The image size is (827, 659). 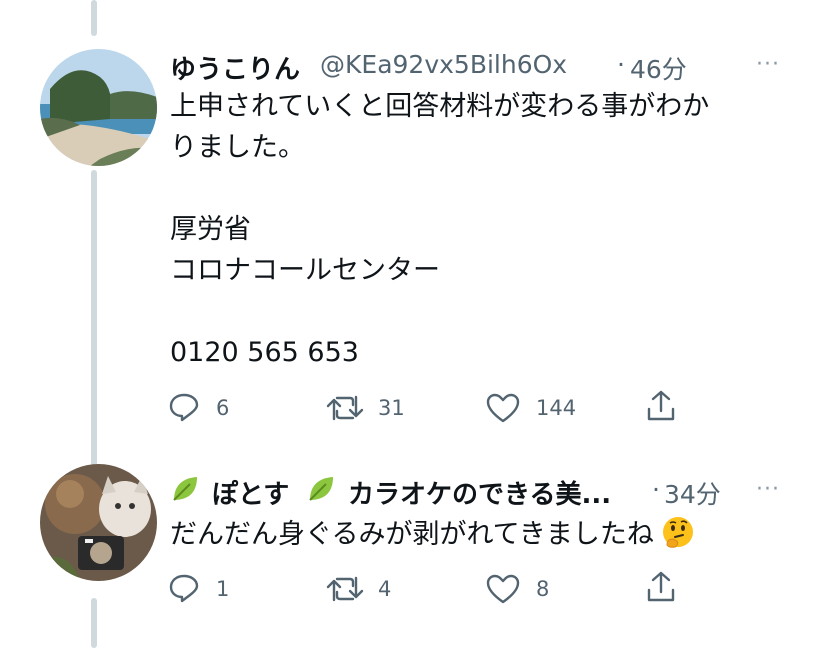 What do you see at coordinates (692, 493) in the screenshot?
I see `timestamp: 34分` at bounding box center [692, 493].